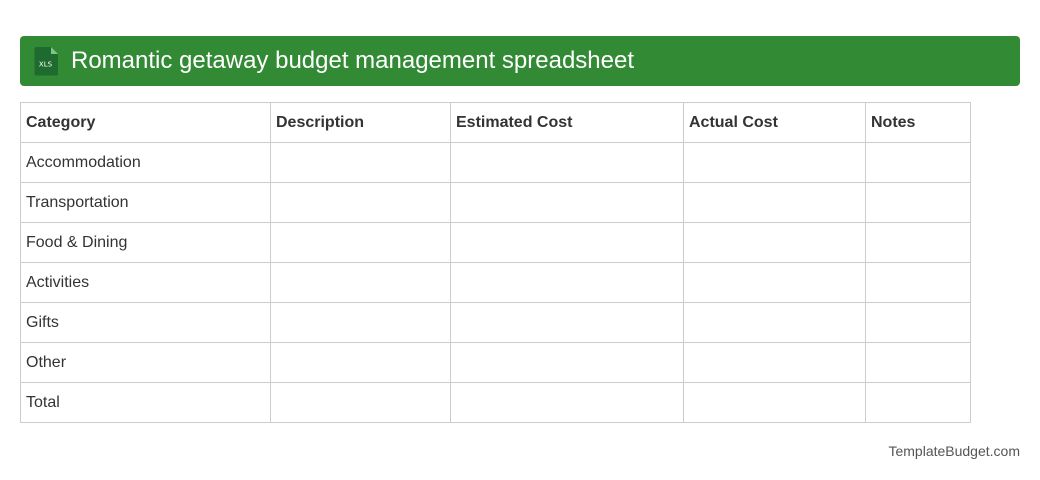  Describe the element at coordinates (145, 242) in the screenshot. I see `category-cell: Food & Dining` at that location.